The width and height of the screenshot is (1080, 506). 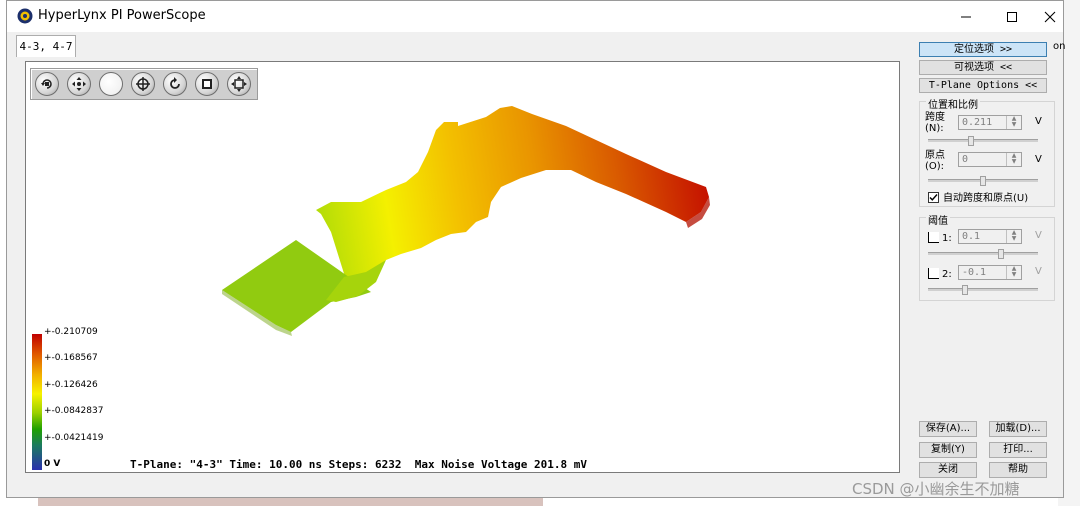 What do you see at coordinates (983, 49) in the screenshot?
I see `locate-options-button: 定位选项 >>` at bounding box center [983, 49].